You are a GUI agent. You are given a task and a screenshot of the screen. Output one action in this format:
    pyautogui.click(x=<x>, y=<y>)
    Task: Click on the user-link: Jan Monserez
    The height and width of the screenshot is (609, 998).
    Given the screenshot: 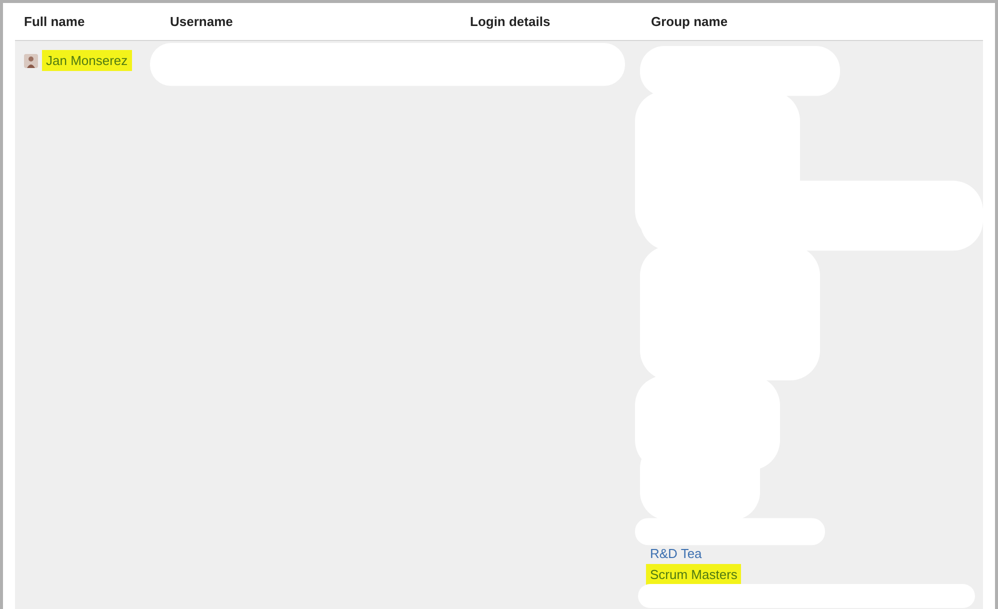 What is the action you would take?
    pyautogui.click(x=87, y=60)
    